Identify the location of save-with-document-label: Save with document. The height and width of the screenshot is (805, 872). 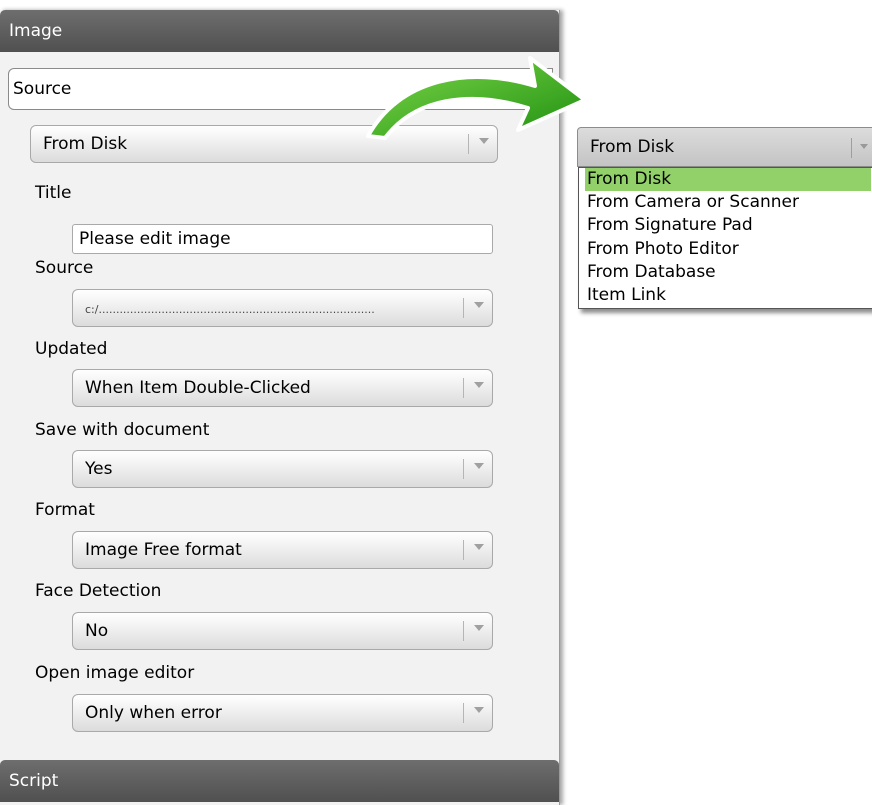
(122, 430).